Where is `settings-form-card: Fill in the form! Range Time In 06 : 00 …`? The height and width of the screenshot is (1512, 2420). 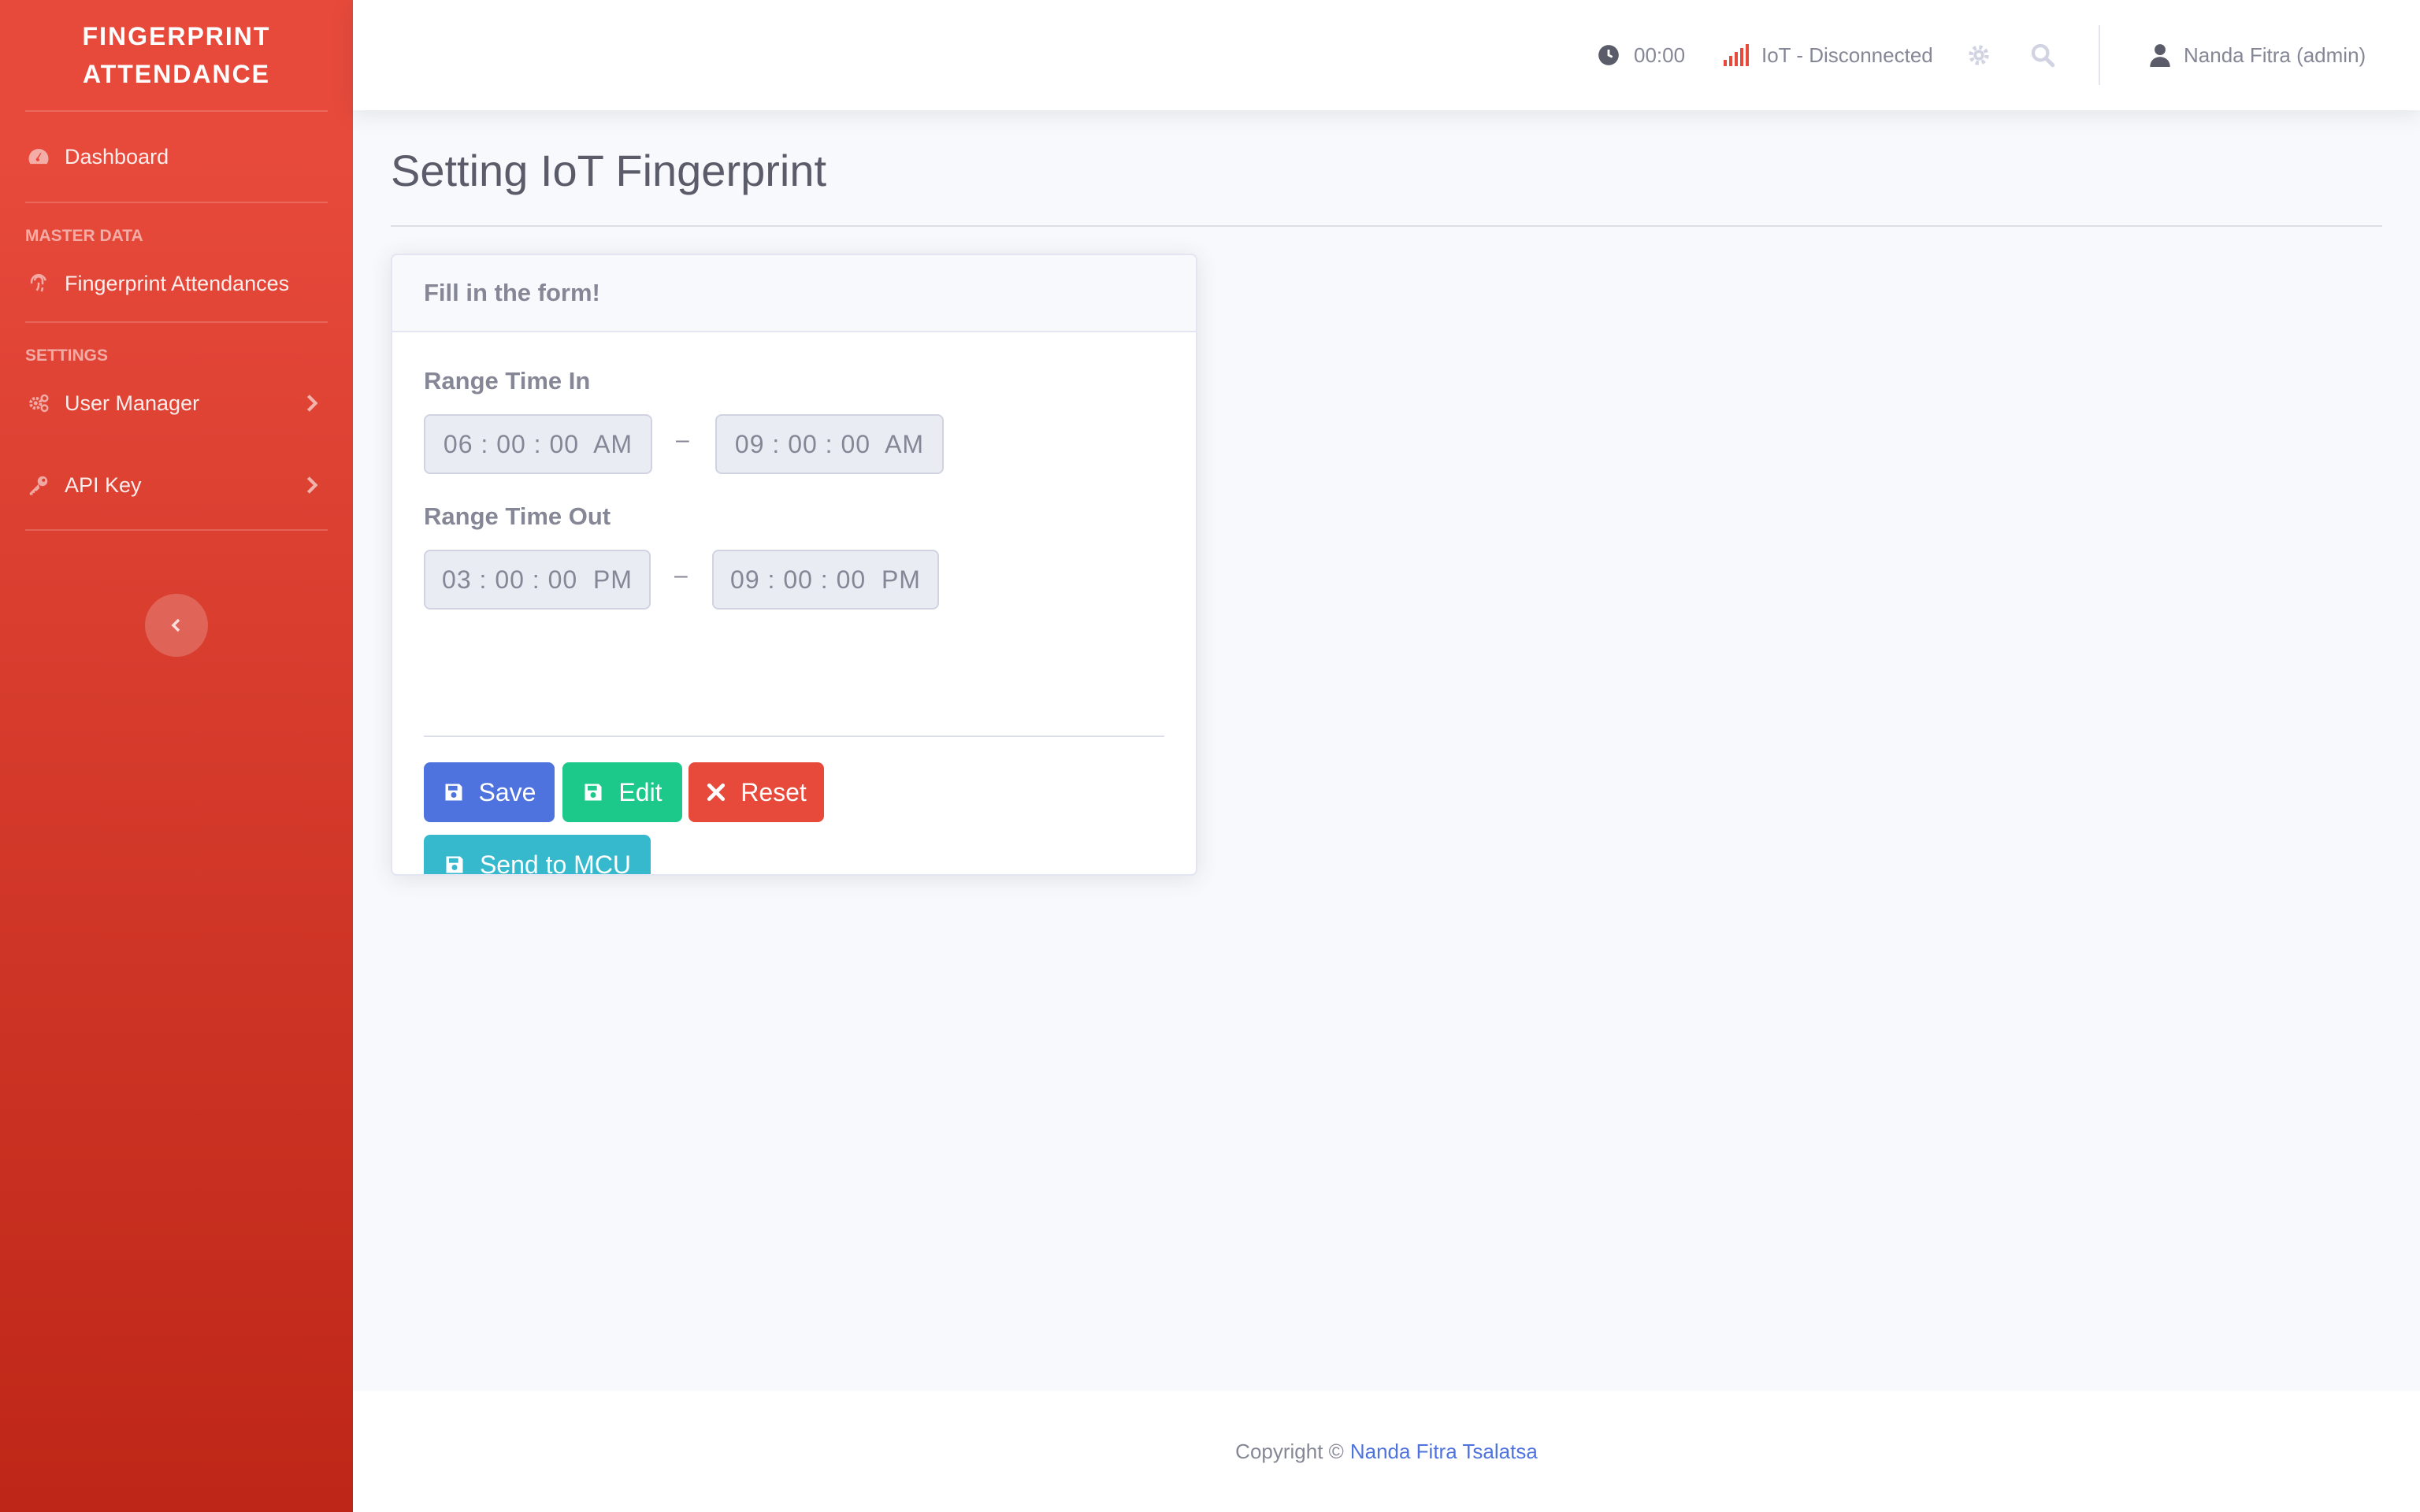 settings-form-card: Fill in the form! Range Time In 06 : 00 … is located at coordinates (794, 565).